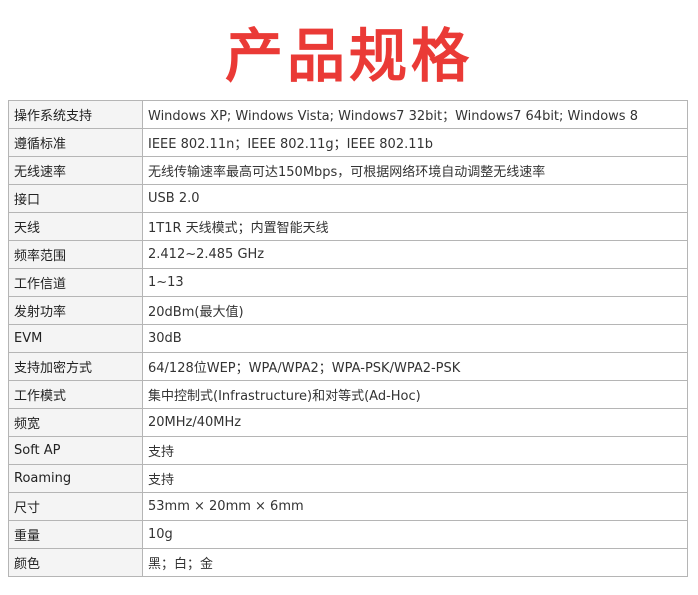 The height and width of the screenshot is (595, 698). I want to click on table-row: 天线 1T1R 天线模式；内置智能天线, so click(348, 226).